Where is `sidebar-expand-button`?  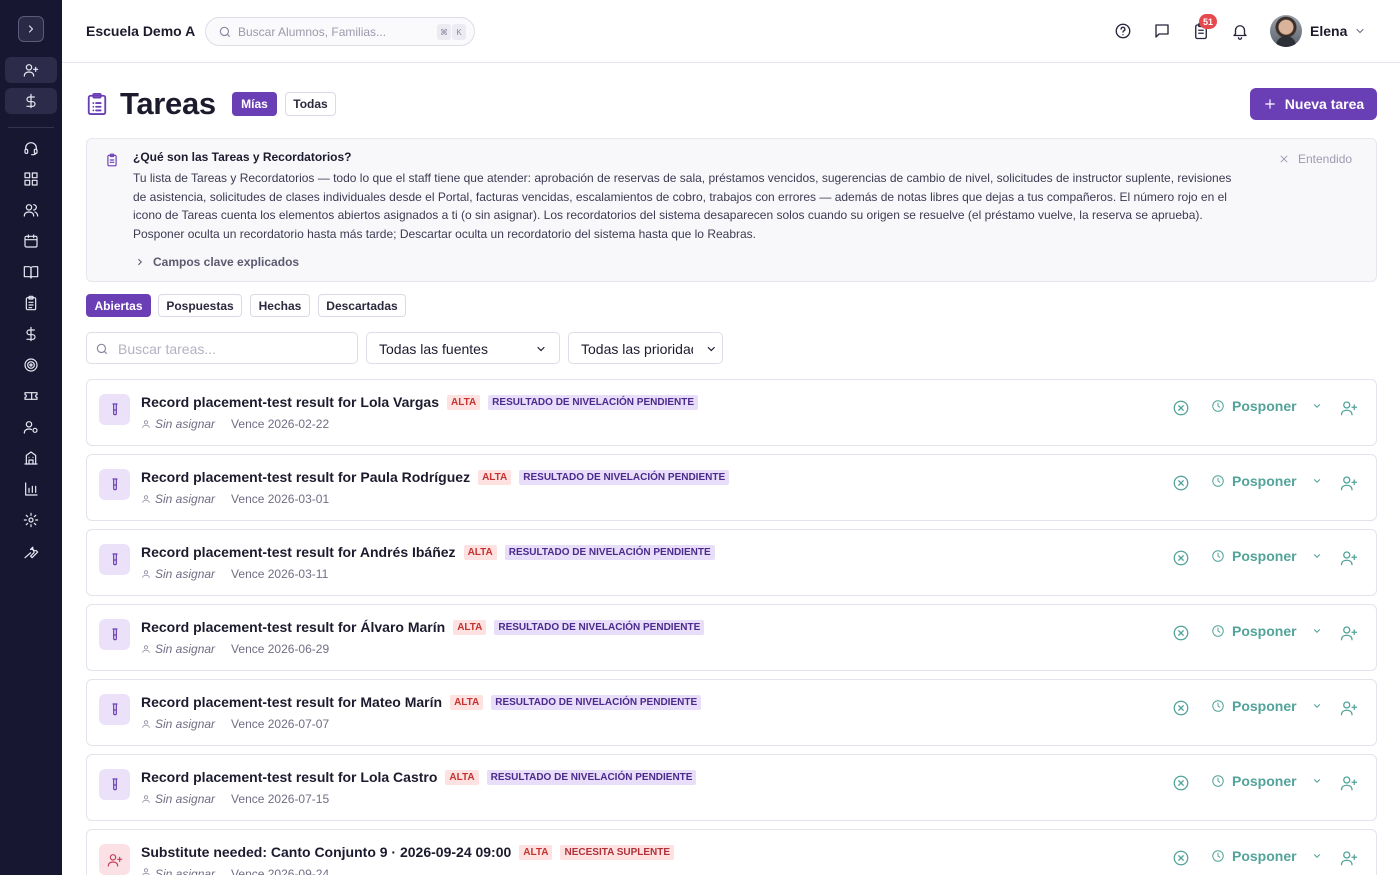 sidebar-expand-button is located at coordinates (31, 29).